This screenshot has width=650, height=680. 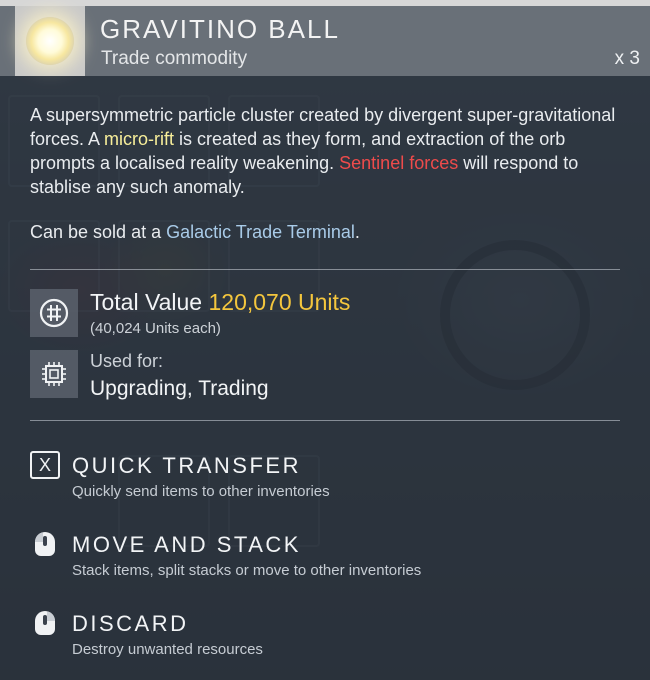 I want to click on item-name: GRAVITINO BALL, so click(x=220, y=29).